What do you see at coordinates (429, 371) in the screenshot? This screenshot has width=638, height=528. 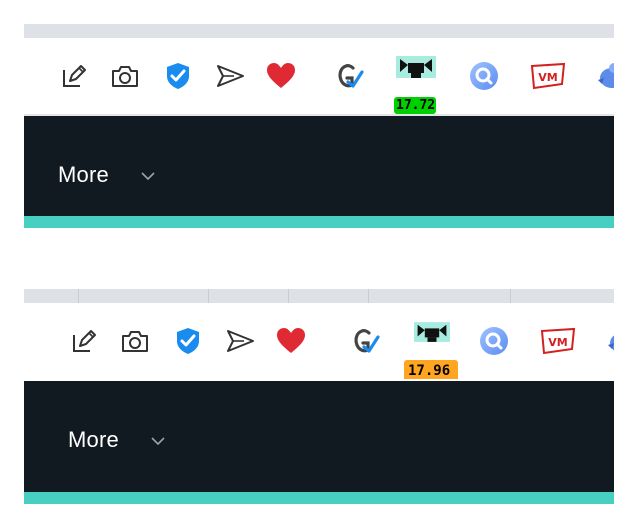 I see `badge-value: 17.96` at bounding box center [429, 371].